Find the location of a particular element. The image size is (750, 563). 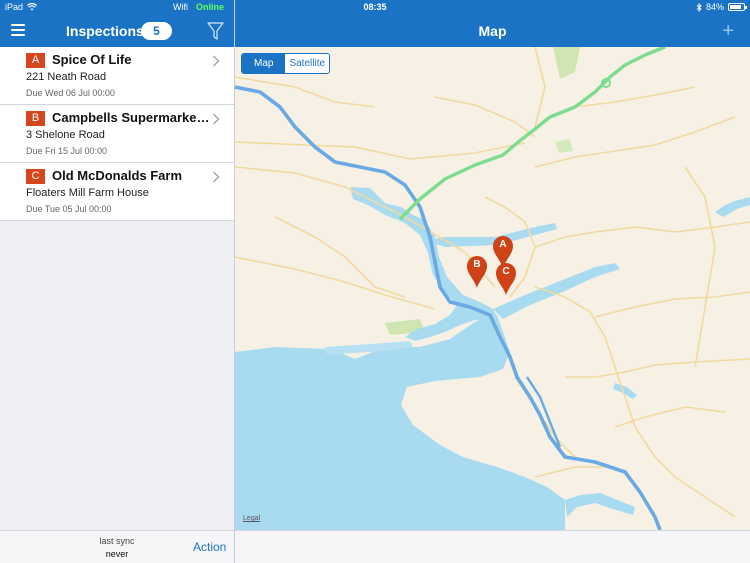

pin-label: C is located at coordinates (506, 271).